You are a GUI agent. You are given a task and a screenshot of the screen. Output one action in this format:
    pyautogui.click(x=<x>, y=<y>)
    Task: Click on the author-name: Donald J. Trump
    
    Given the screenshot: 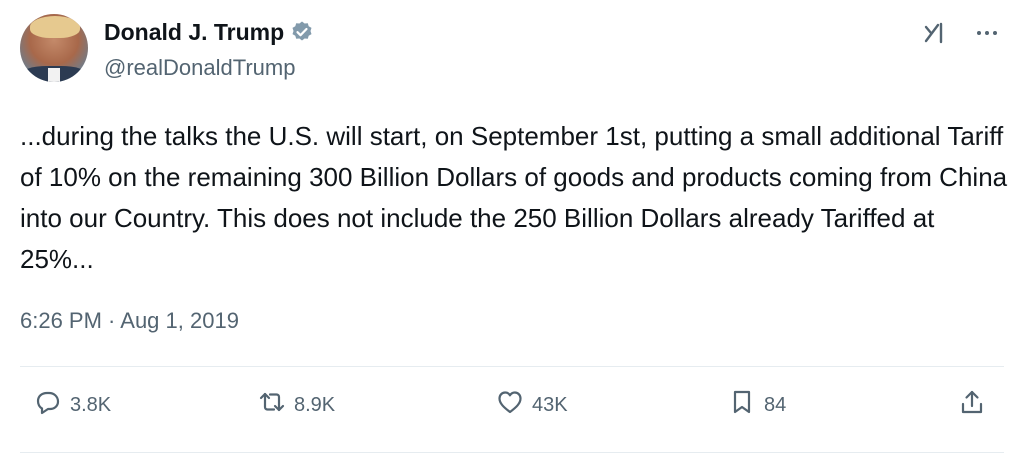 What is the action you would take?
    pyautogui.click(x=194, y=32)
    